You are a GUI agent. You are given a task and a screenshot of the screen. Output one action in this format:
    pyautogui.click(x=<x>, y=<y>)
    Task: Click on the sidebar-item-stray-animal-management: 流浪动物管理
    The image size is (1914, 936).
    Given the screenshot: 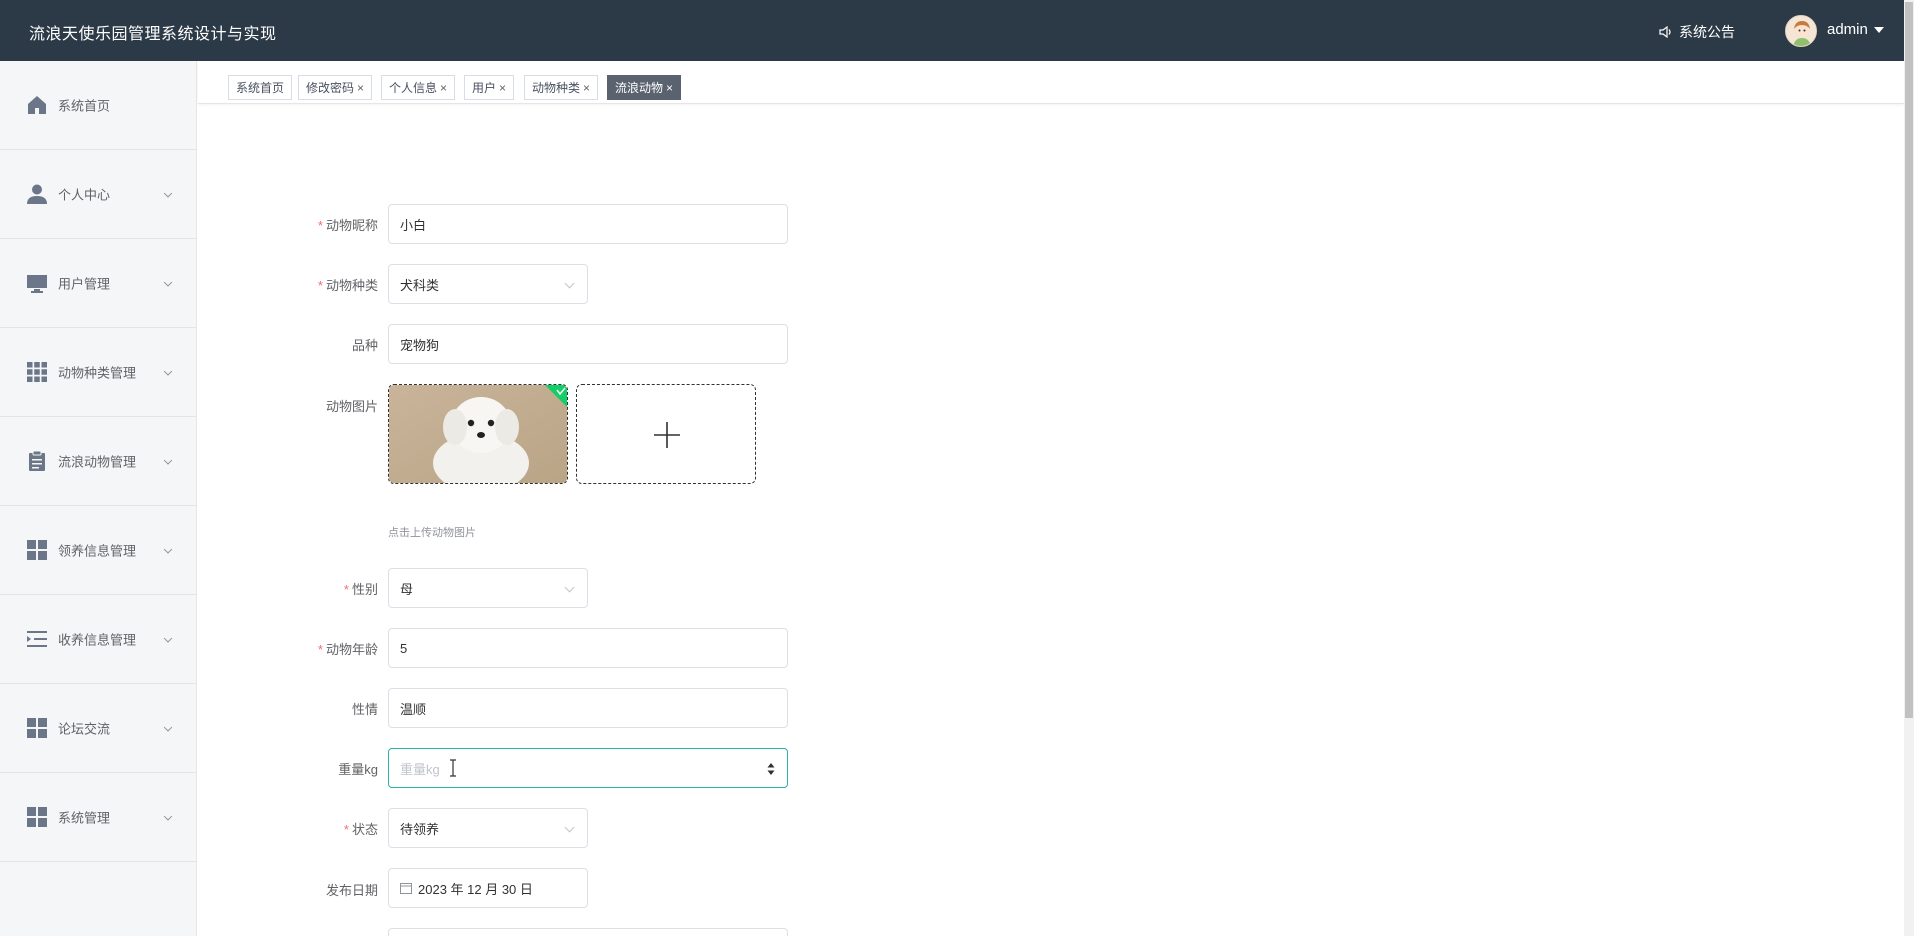 What is the action you would take?
    pyautogui.click(x=98, y=461)
    